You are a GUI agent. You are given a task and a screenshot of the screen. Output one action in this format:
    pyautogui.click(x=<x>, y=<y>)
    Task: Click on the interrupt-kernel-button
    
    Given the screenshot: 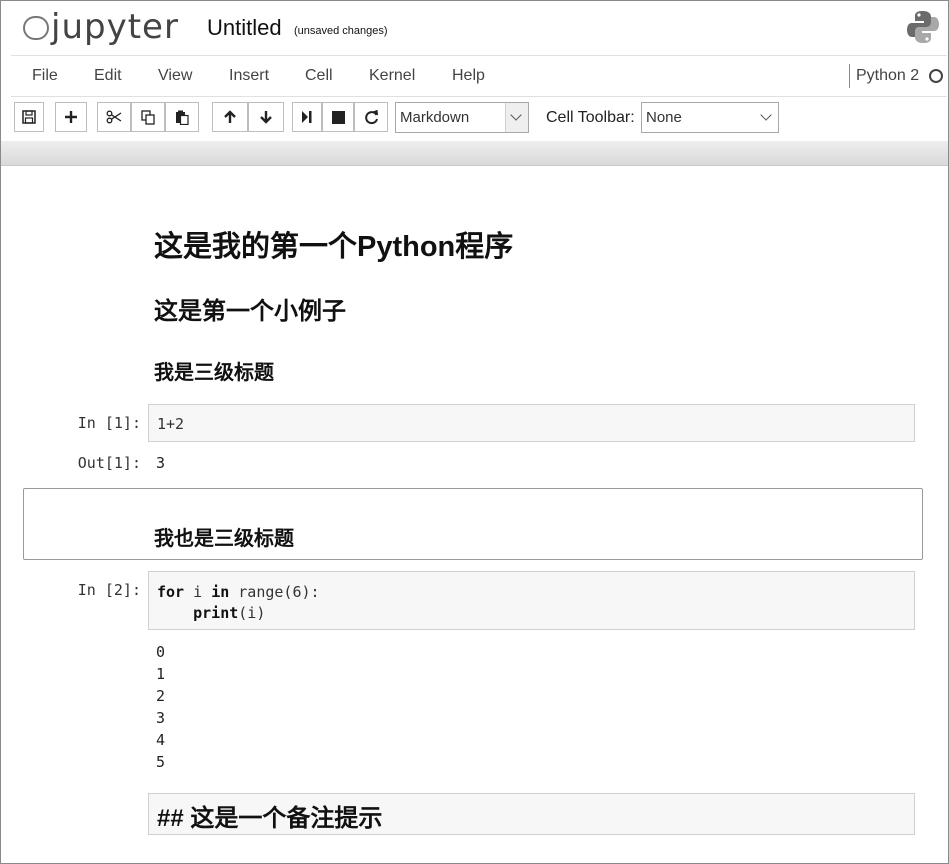 What is the action you would take?
    pyautogui.click(x=338, y=117)
    